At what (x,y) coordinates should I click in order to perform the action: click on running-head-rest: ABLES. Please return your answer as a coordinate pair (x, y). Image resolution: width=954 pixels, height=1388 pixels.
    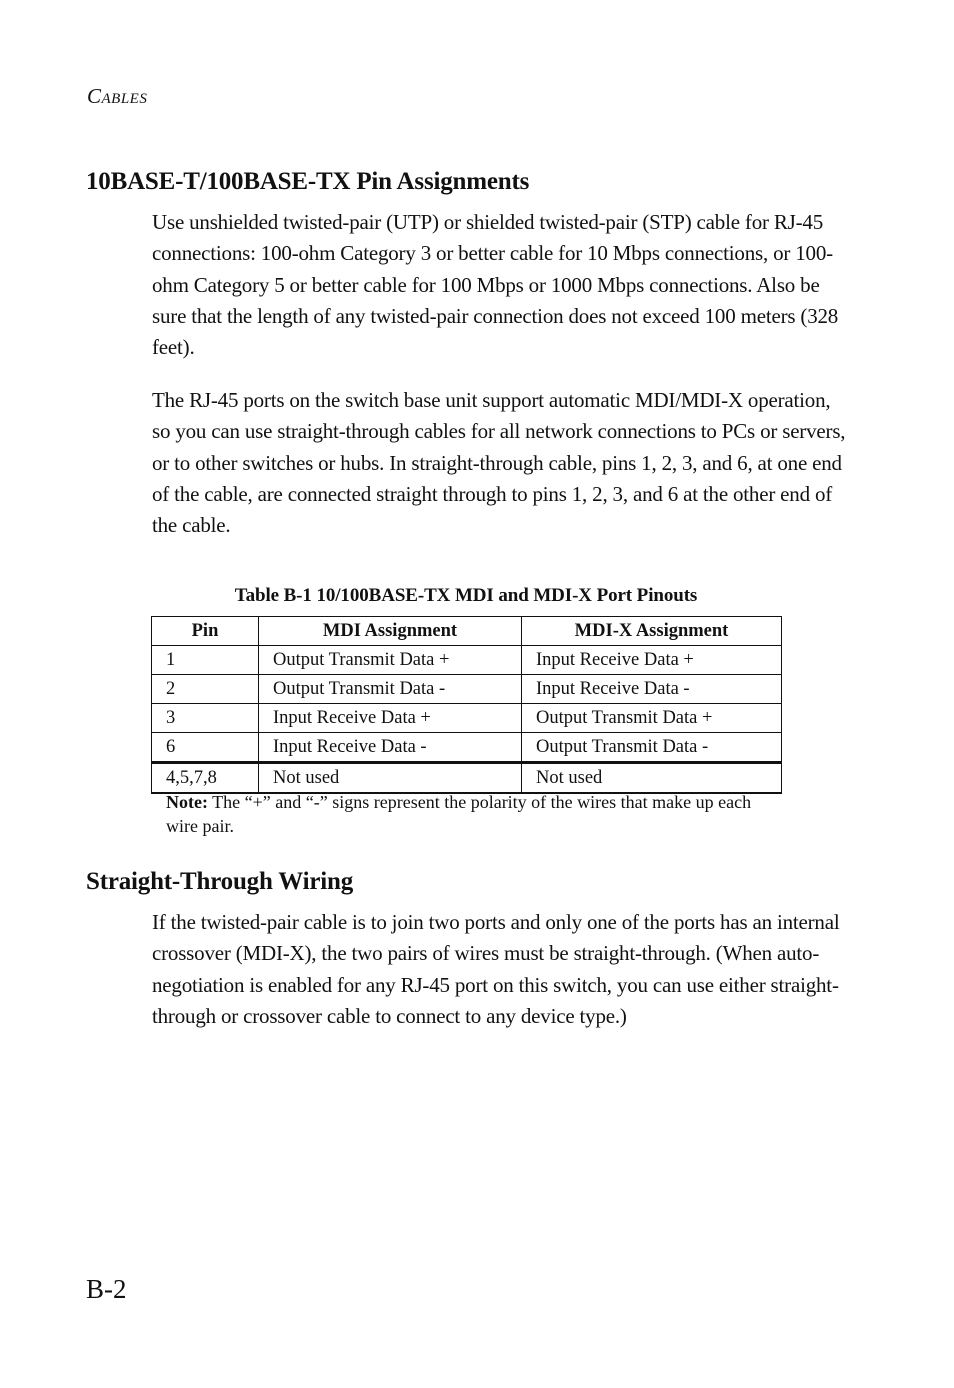
    Looking at the image, I should click on (124, 99).